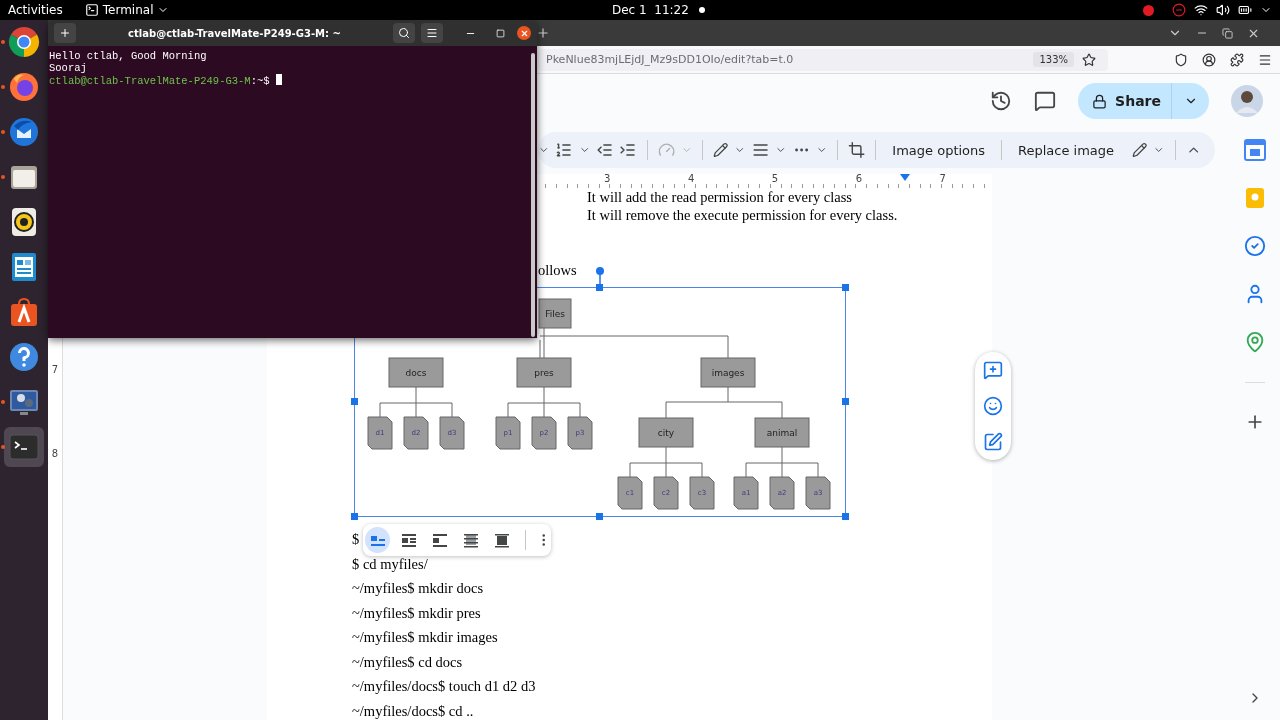  What do you see at coordinates (378, 540) in the screenshot?
I see `wrap-option-button` at bounding box center [378, 540].